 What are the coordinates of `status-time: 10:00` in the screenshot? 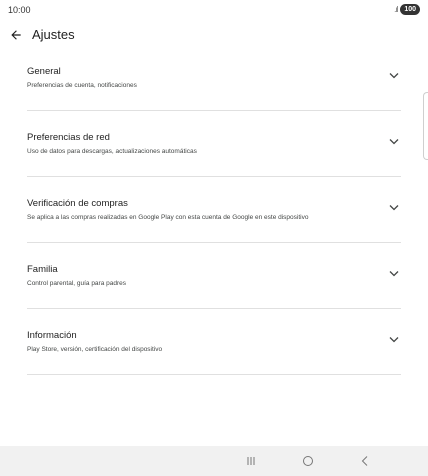 It's located at (19, 10).